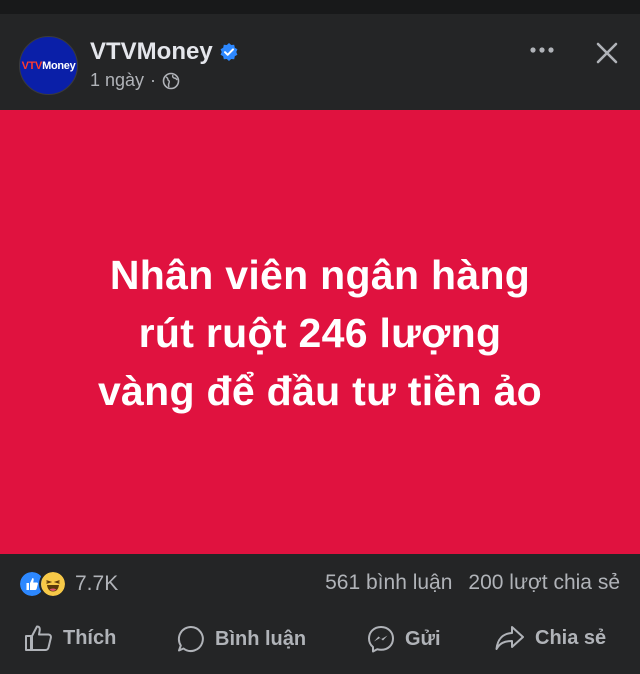 The width and height of the screenshot is (640, 674). What do you see at coordinates (68, 584) in the screenshot?
I see `reactions-summary: 7.7K` at bounding box center [68, 584].